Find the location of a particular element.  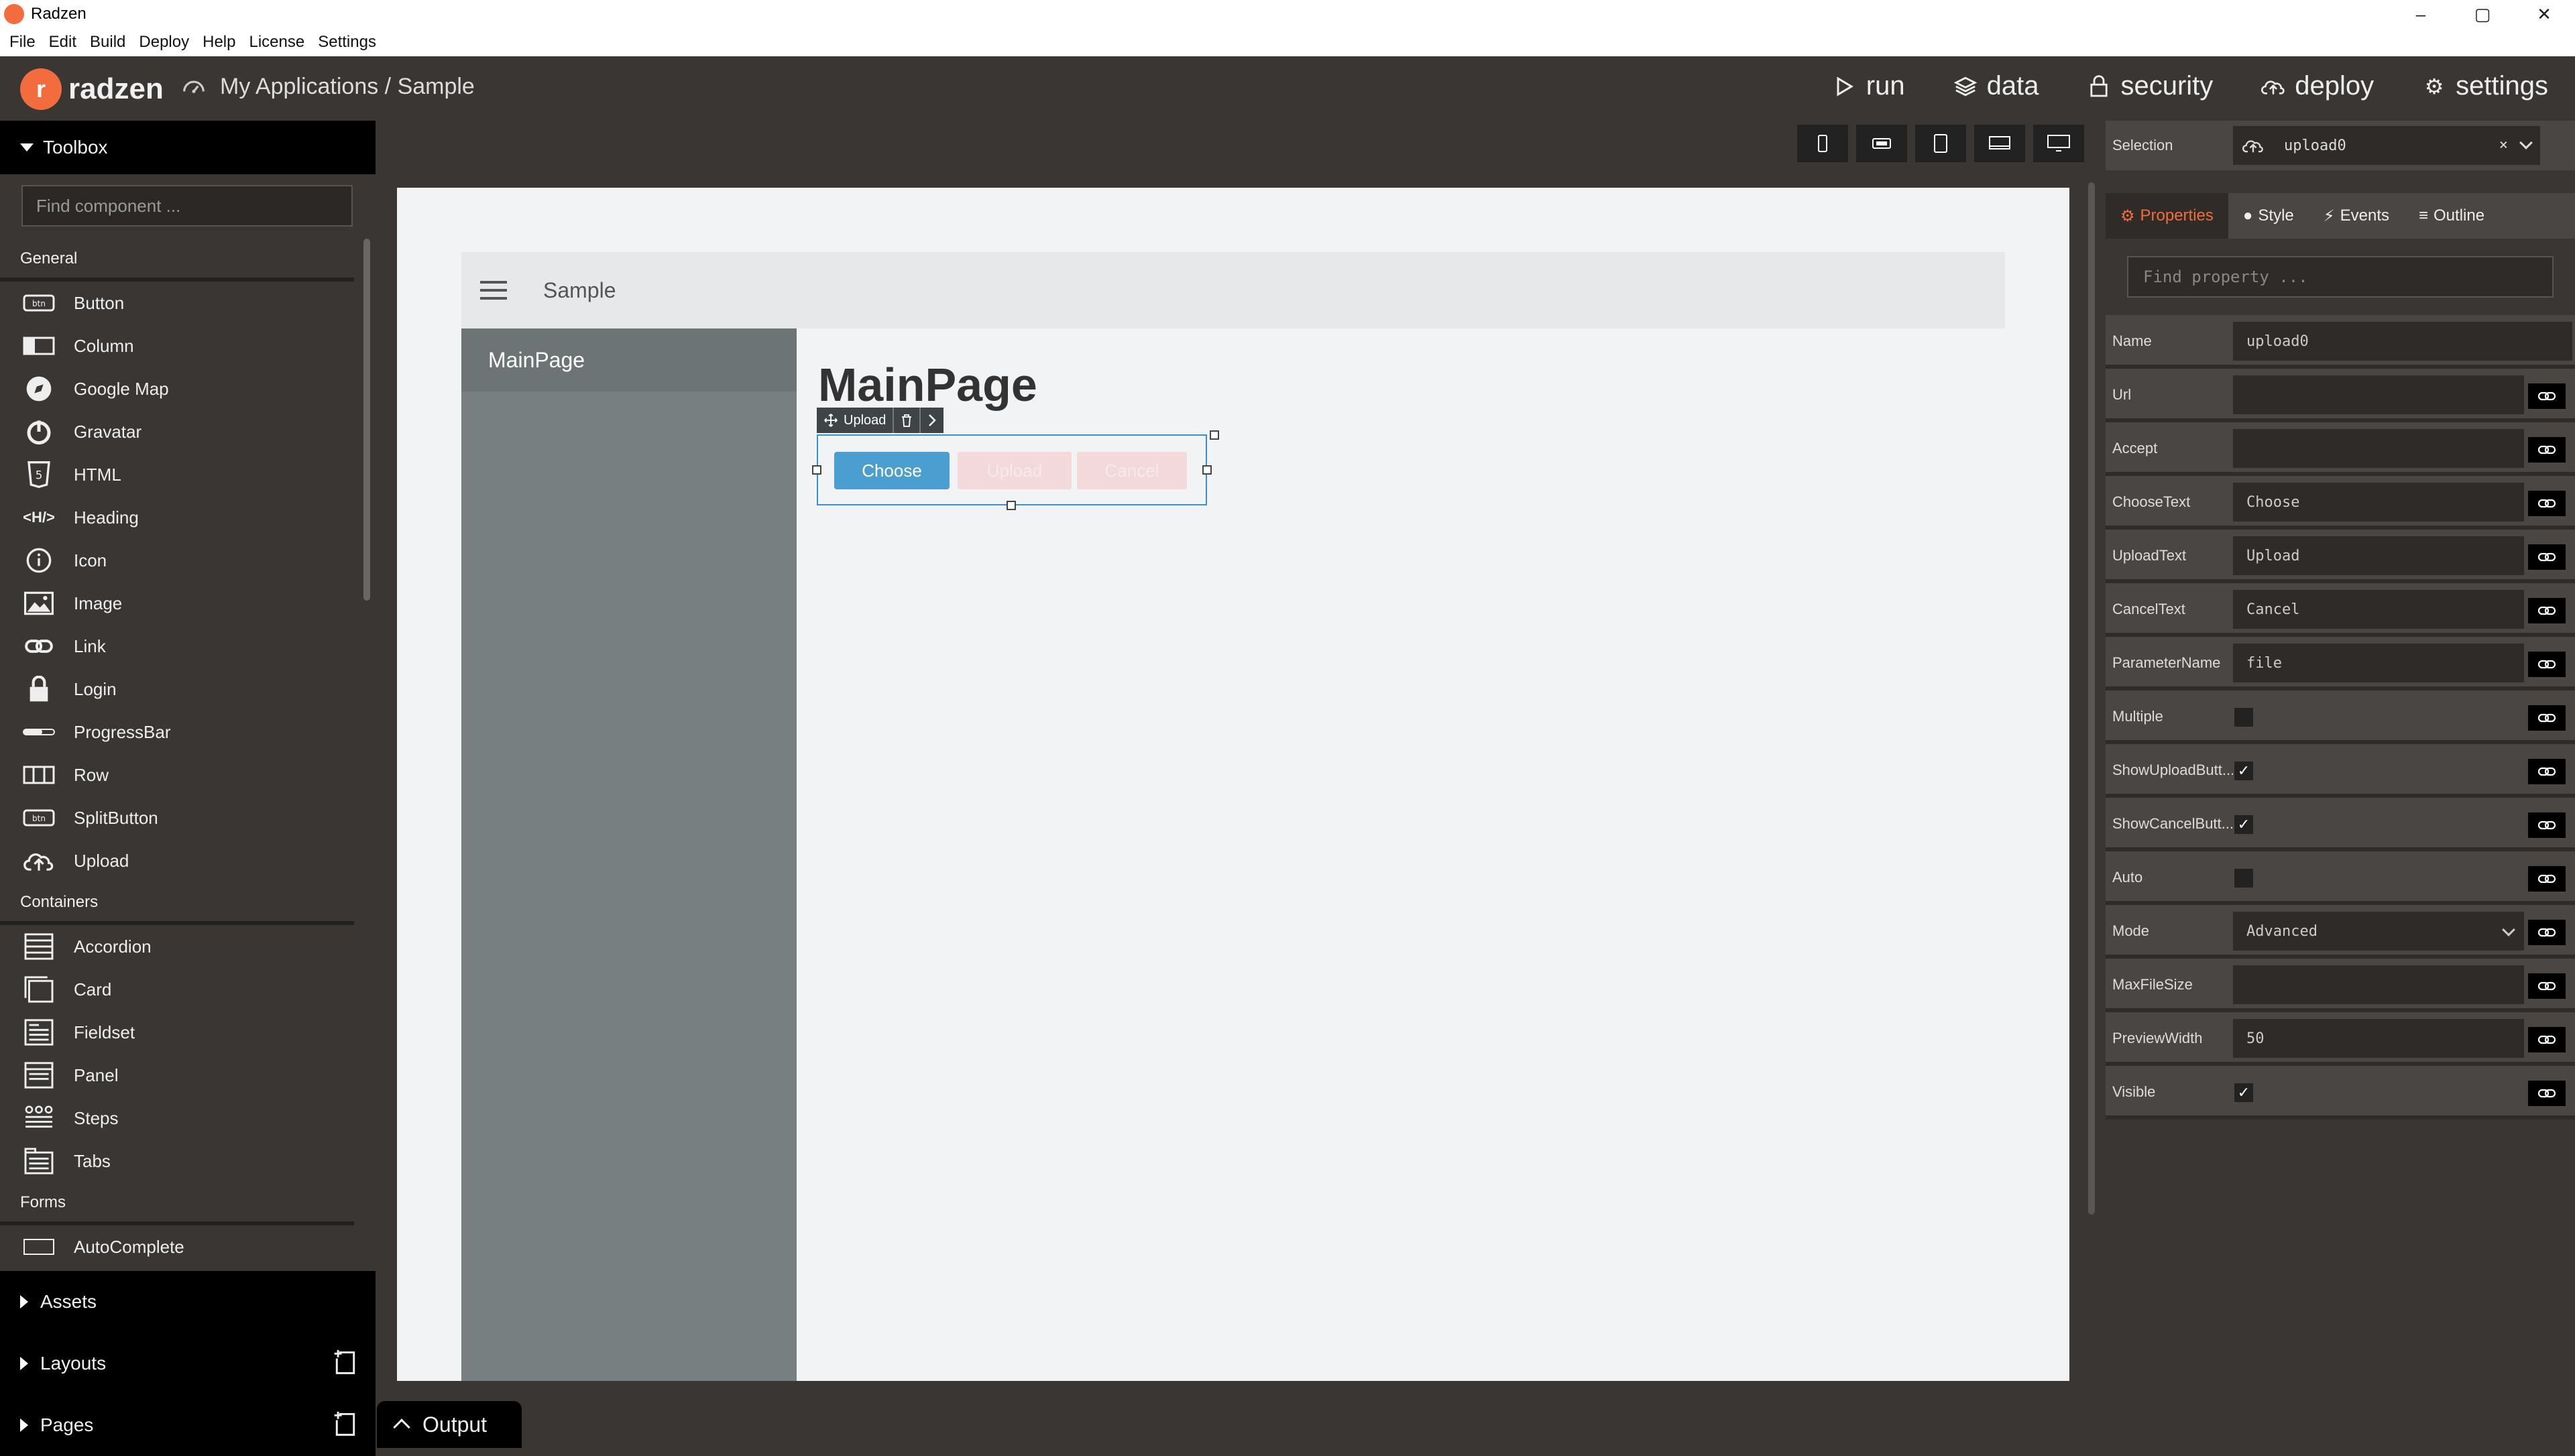

nav-security: security is located at coordinates (2150, 86).